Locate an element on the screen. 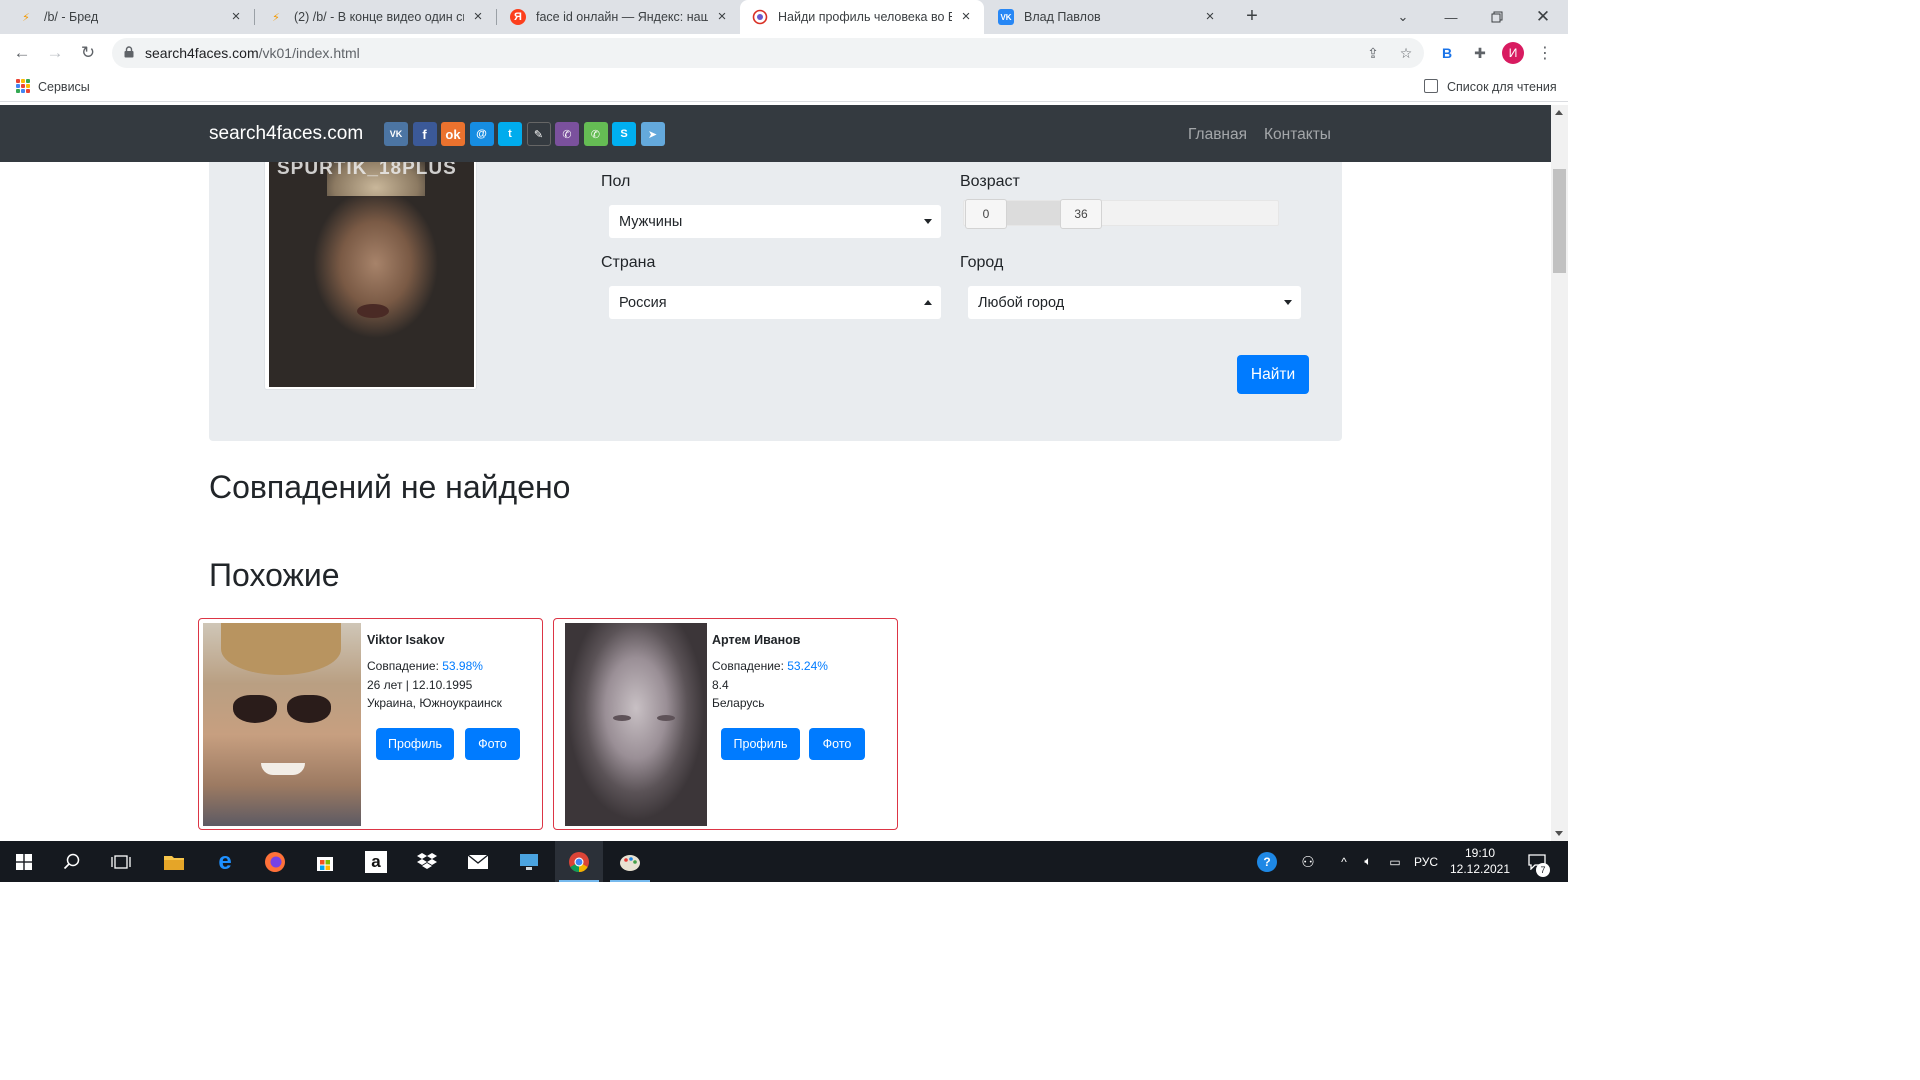  restore-button is located at coordinates (1497, 17).